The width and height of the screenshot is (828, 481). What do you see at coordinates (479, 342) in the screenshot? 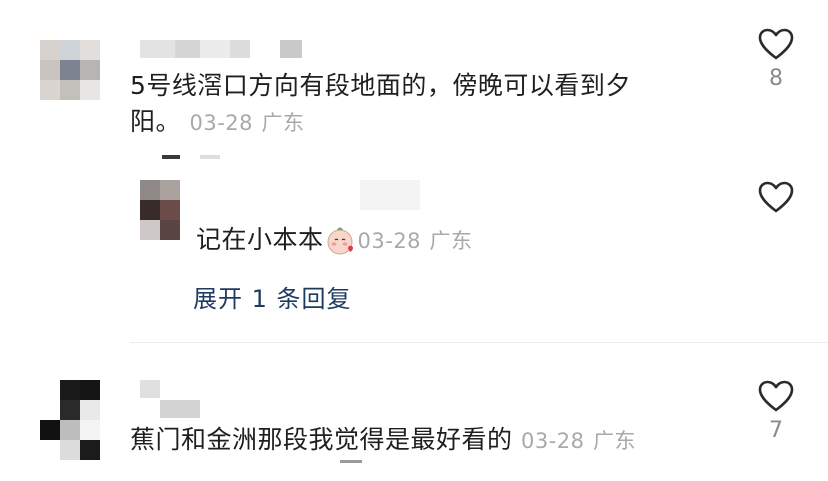
I see `divider` at bounding box center [479, 342].